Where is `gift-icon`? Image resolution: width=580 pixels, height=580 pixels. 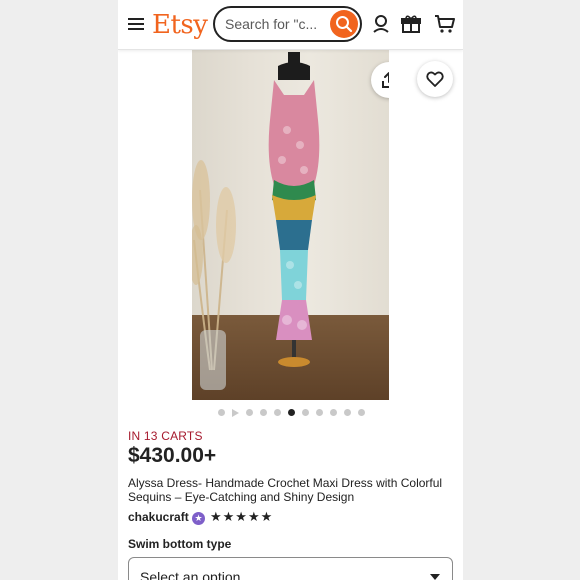 gift-icon is located at coordinates (411, 24).